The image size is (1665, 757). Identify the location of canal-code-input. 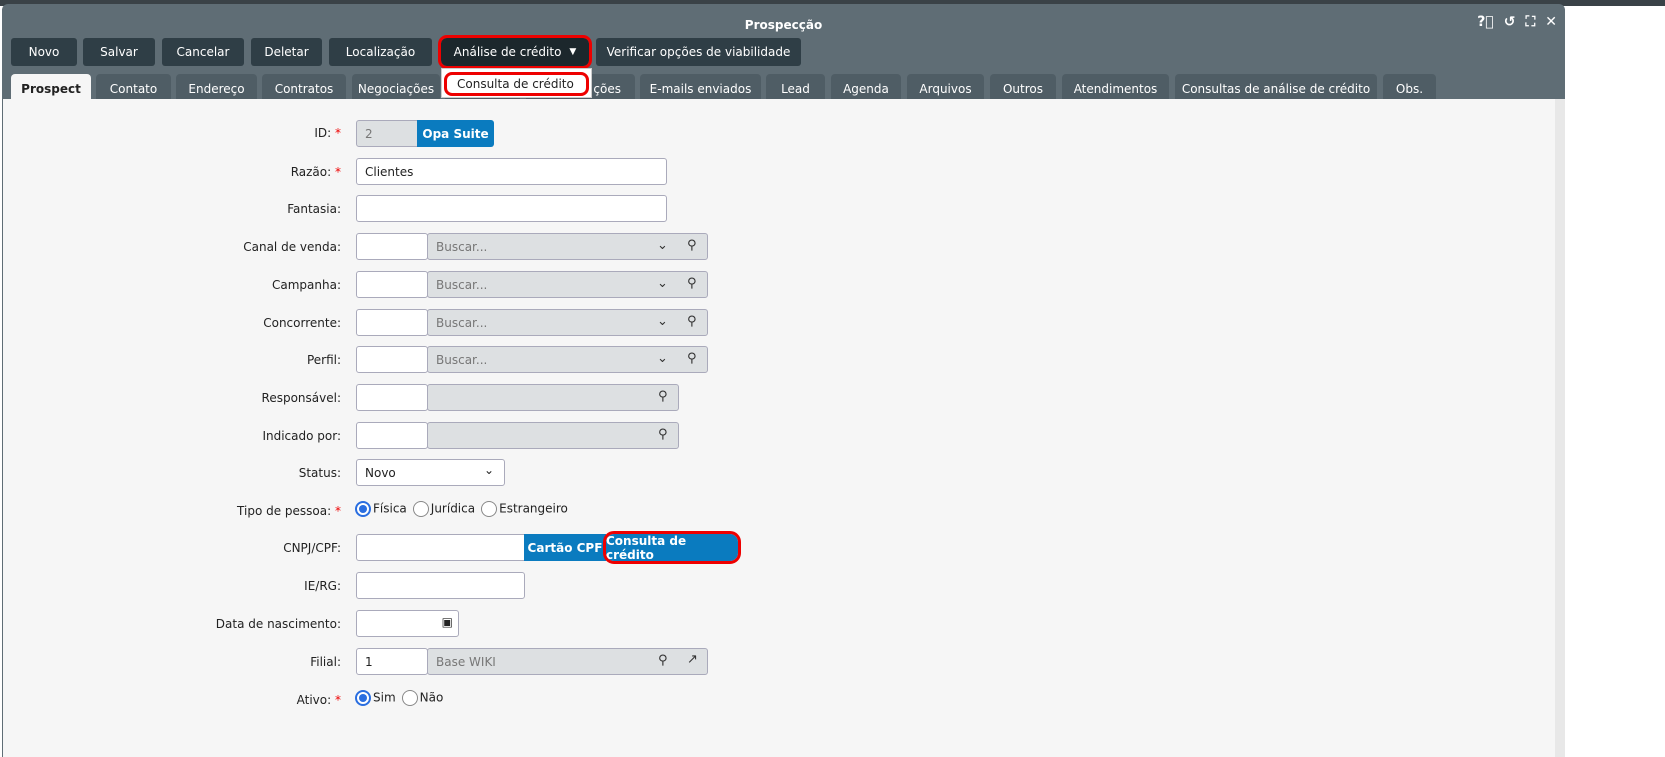
(392, 246).